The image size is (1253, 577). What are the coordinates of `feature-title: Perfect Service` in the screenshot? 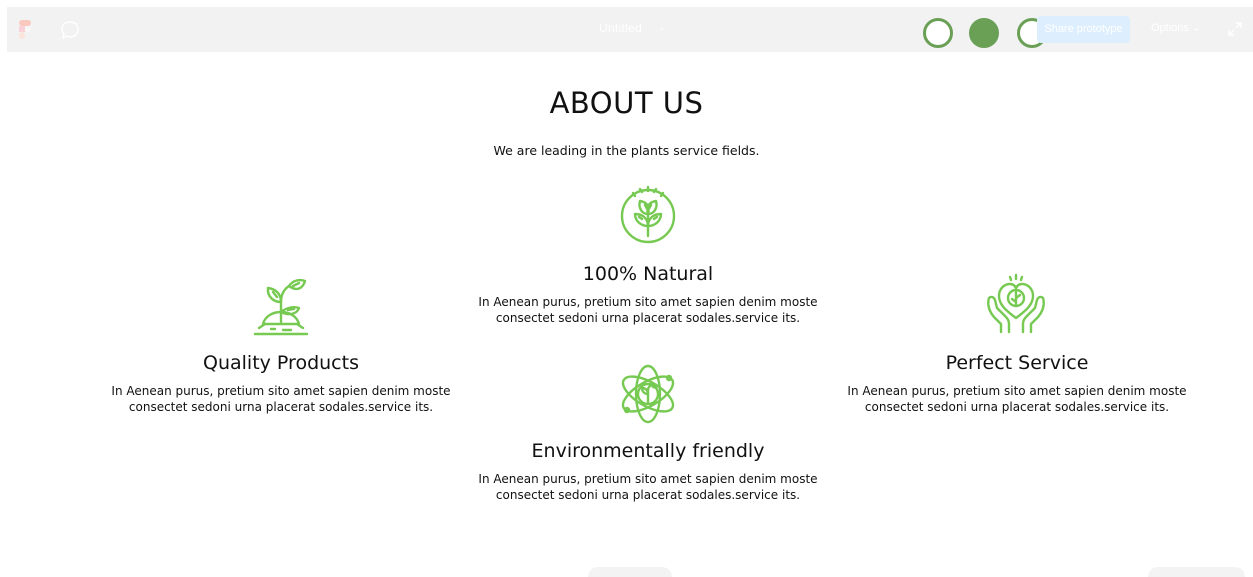 It's located at (1017, 363).